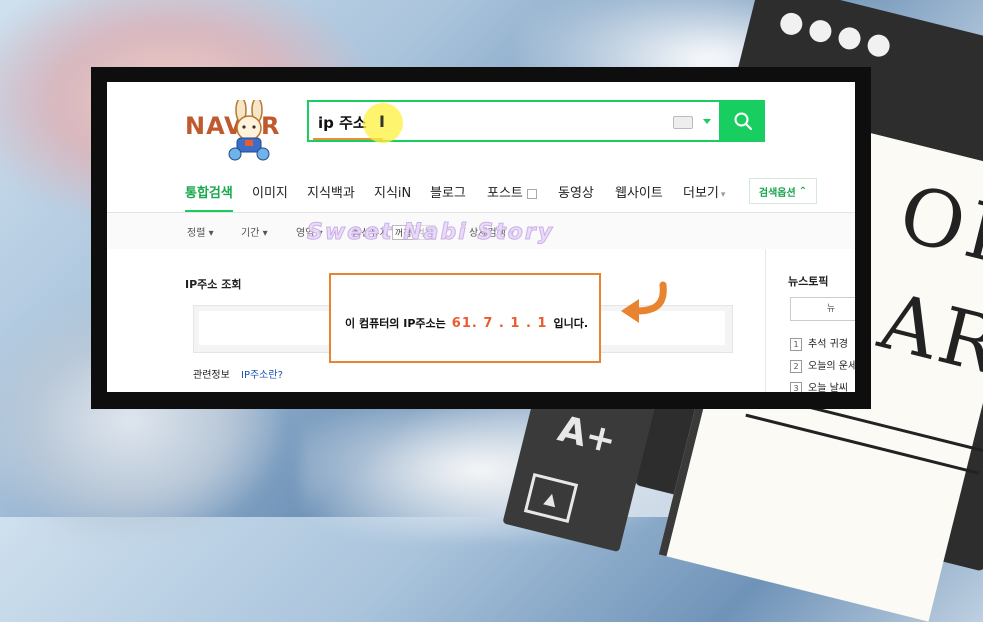 The height and width of the screenshot is (622, 983). Describe the element at coordinates (639, 191) in the screenshot. I see `tab-website: 웹사이트` at that location.